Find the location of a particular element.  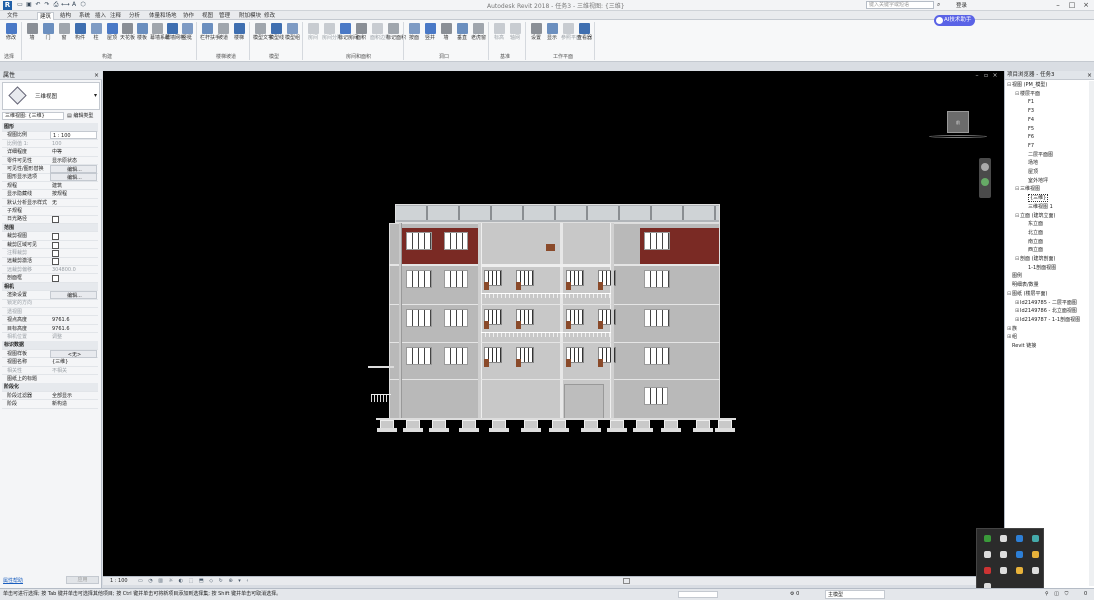

viewer-button: 查看器 is located at coordinates (584, 32).